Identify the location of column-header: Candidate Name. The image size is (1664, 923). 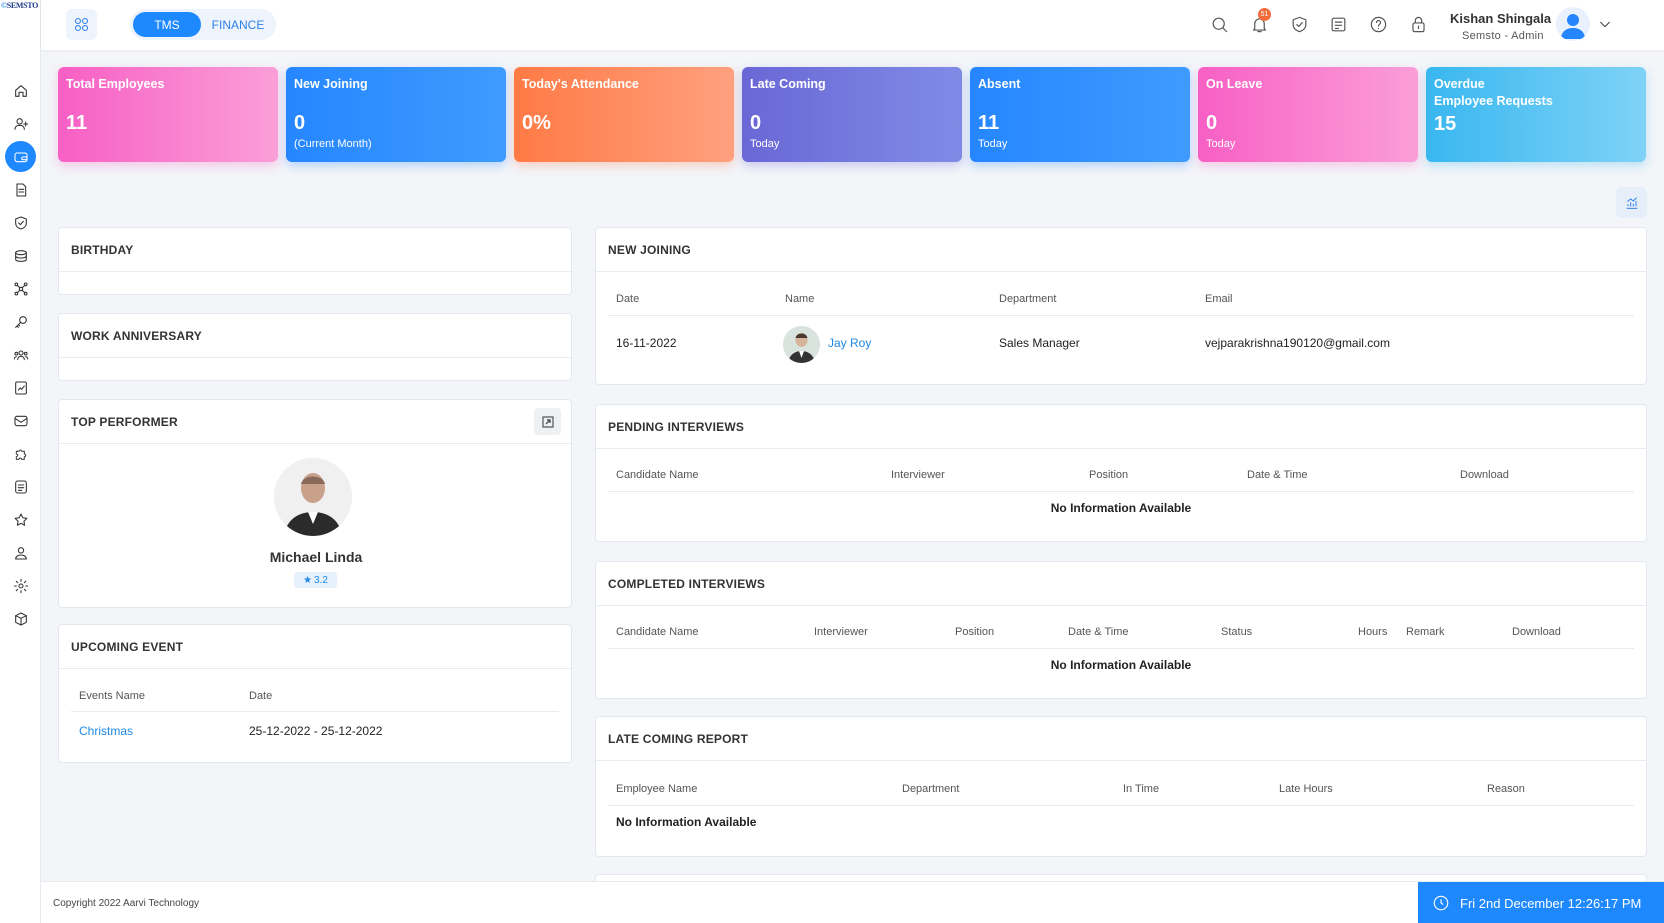
(657, 475).